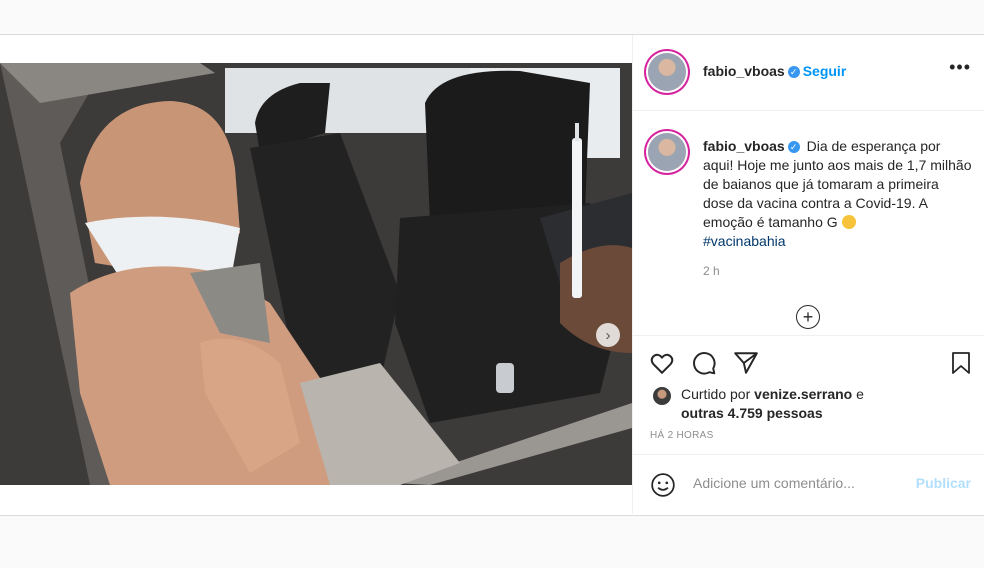 The height and width of the screenshot is (568, 984). I want to click on post-timestamp: HÁ 2 HORAS, so click(682, 435).